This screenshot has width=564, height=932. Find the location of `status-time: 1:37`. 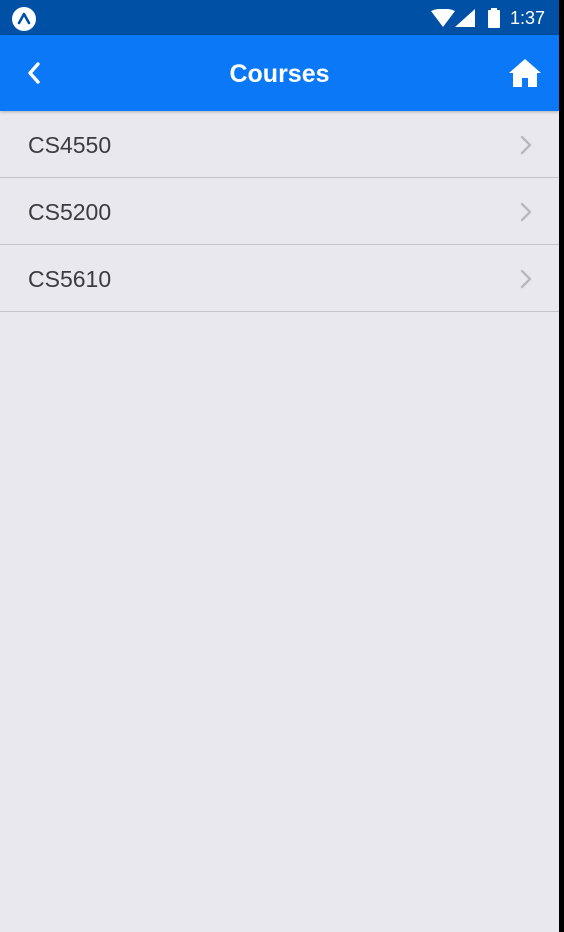

status-time: 1:37 is located at coordinates (528, 18).